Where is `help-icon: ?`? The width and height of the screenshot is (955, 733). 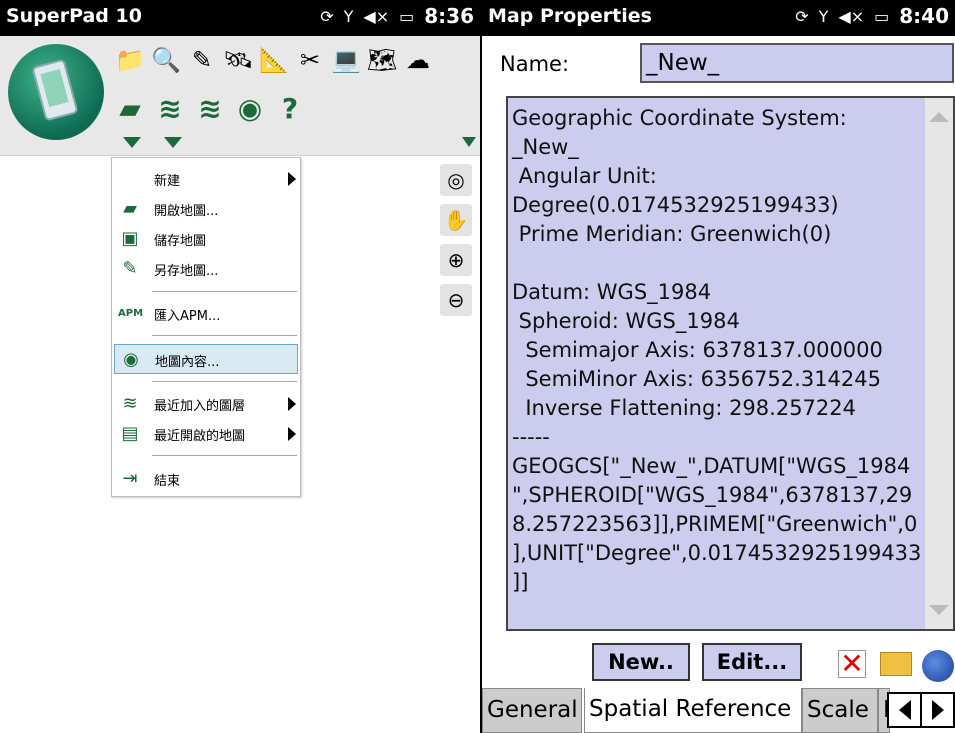
help-icon: ? is located at coordinates (290, 108).